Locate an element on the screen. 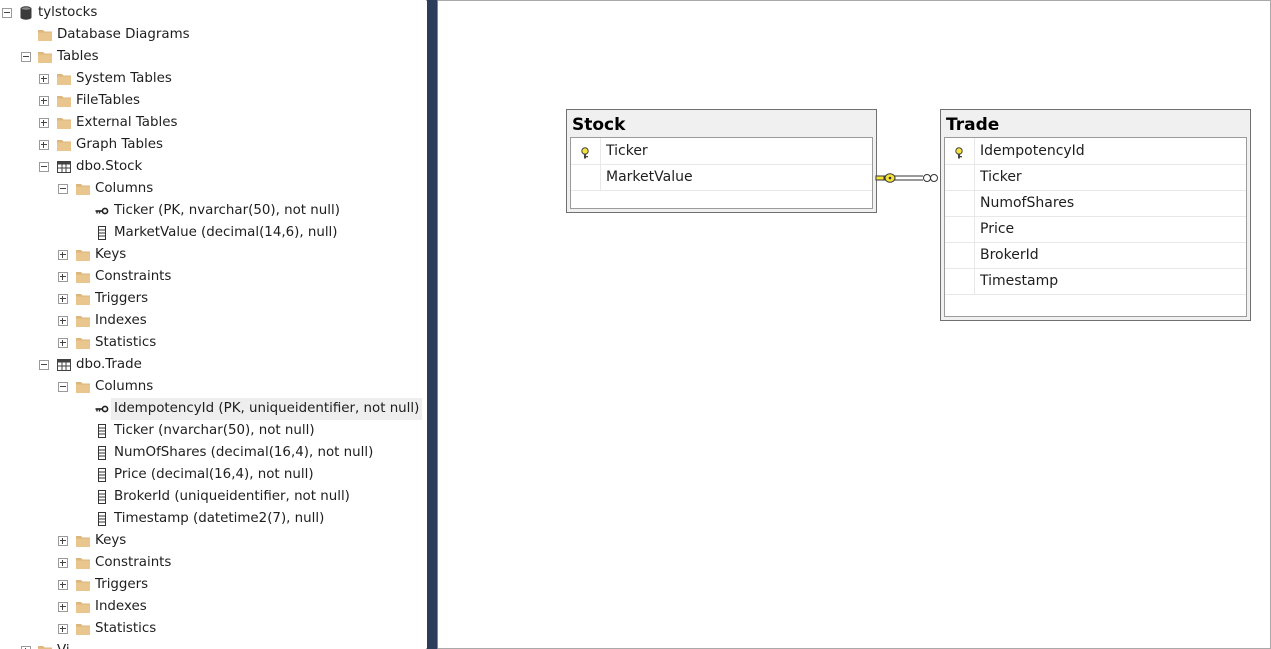 This screenshot has width=1271, height=649. tree-node-trade-col-brokerid: BrokerId (uniqueidentifier, not null) is located at coordinates (200, 497).